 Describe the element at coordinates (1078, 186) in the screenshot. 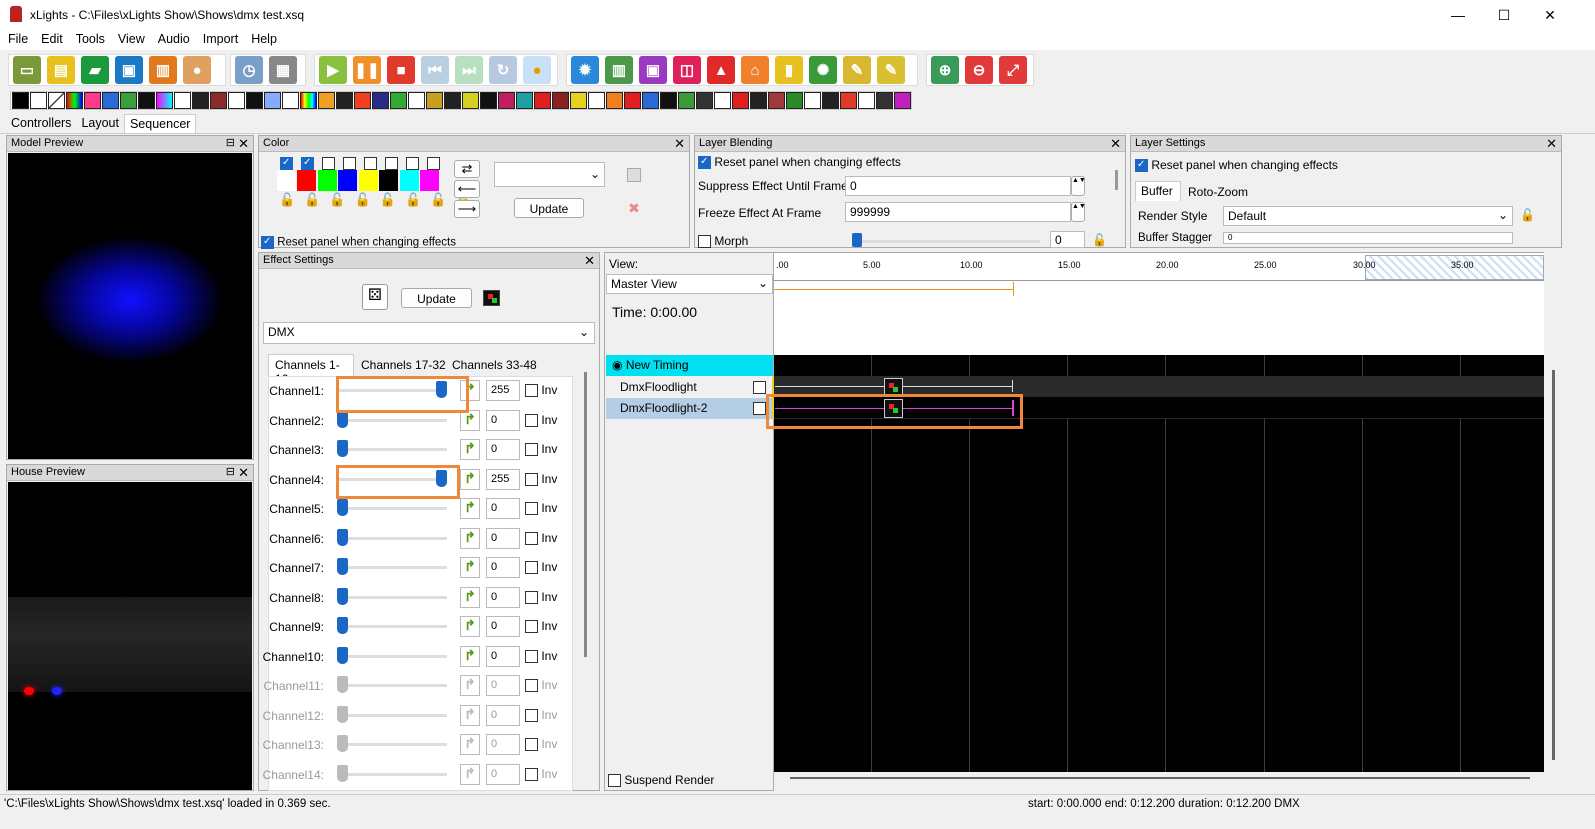

I see `suppress-spin-icon: ▲▼` at that location.